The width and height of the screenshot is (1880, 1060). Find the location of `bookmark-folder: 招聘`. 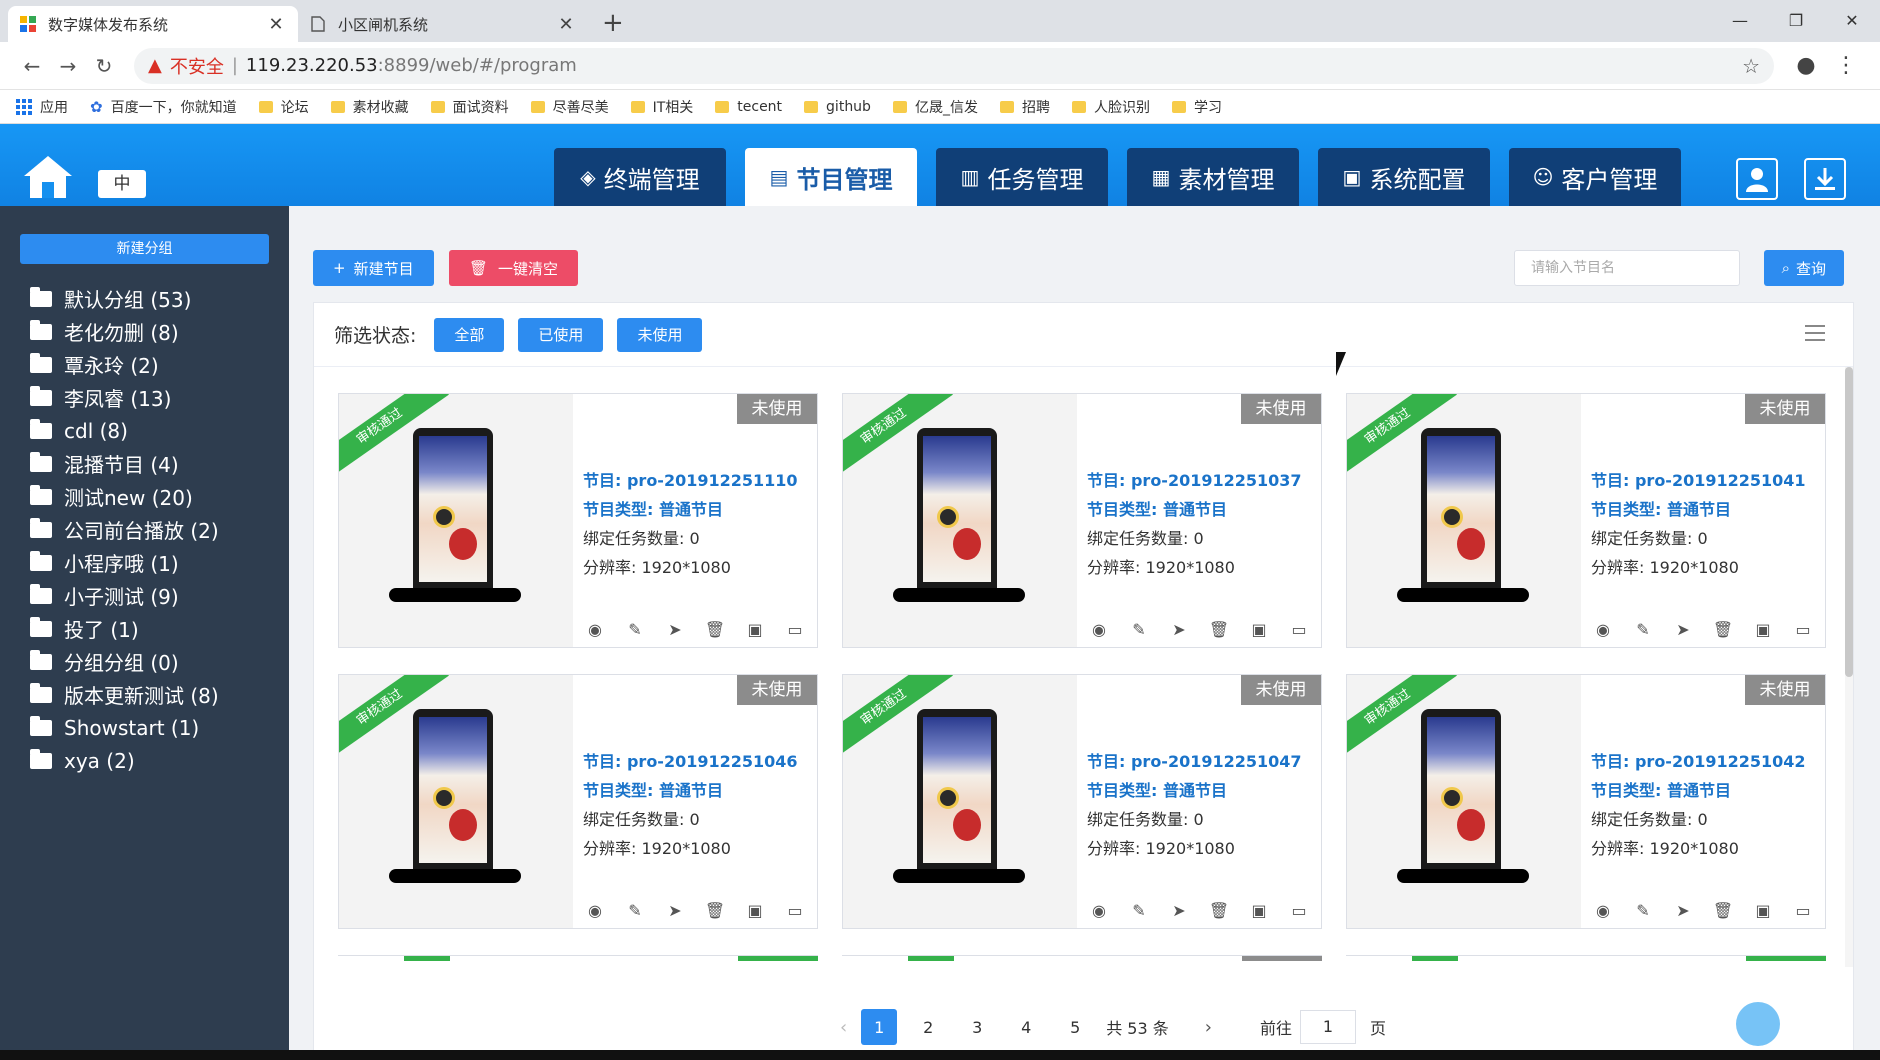

bookmark-folder: 招聘 is located at coordinates (1024, 107).